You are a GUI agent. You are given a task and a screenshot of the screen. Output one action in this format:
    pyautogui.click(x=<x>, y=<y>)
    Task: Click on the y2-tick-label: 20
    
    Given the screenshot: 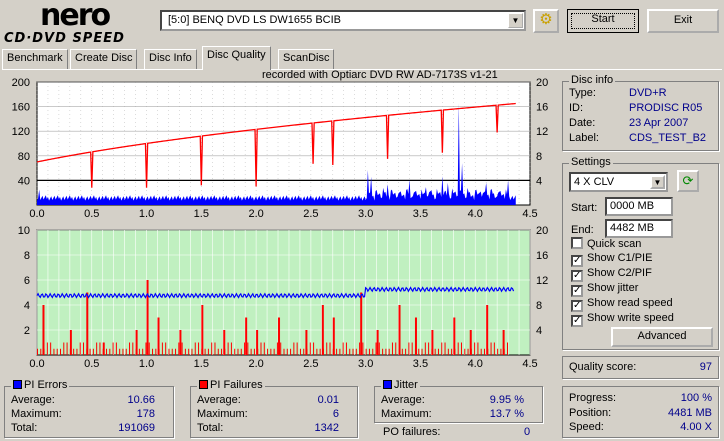 What is the action you would take?
    pyautogui.click(x=542, y=231)
    